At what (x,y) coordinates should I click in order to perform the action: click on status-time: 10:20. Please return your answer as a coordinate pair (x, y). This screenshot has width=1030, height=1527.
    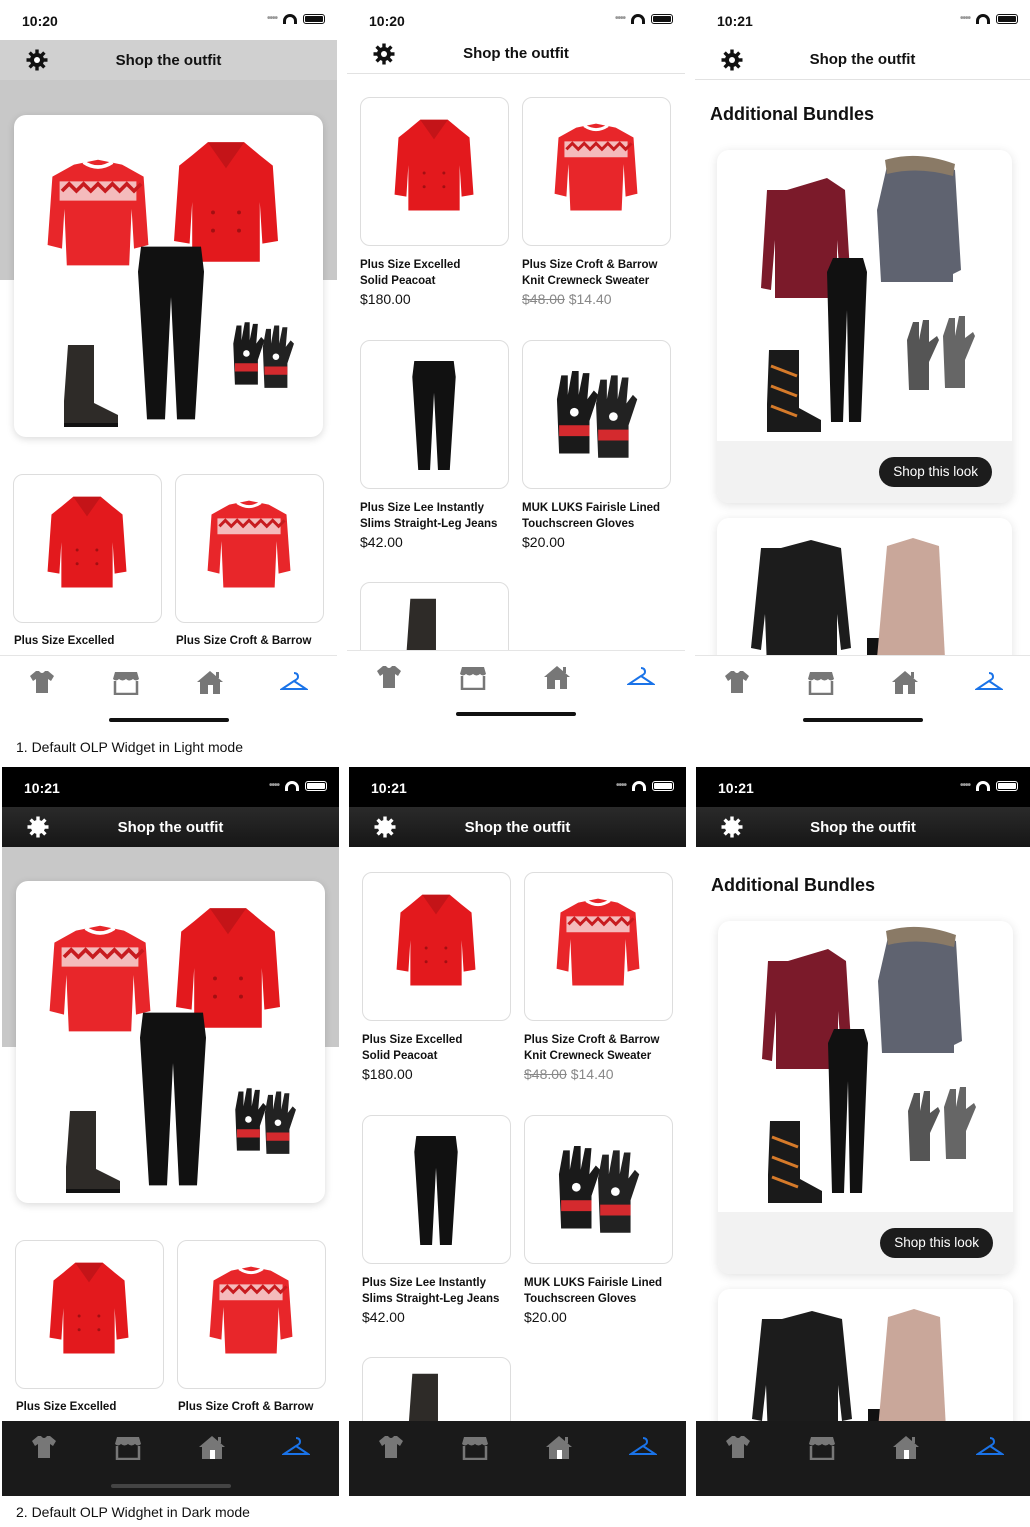
    Looking at the image, I should click on (40, 21).